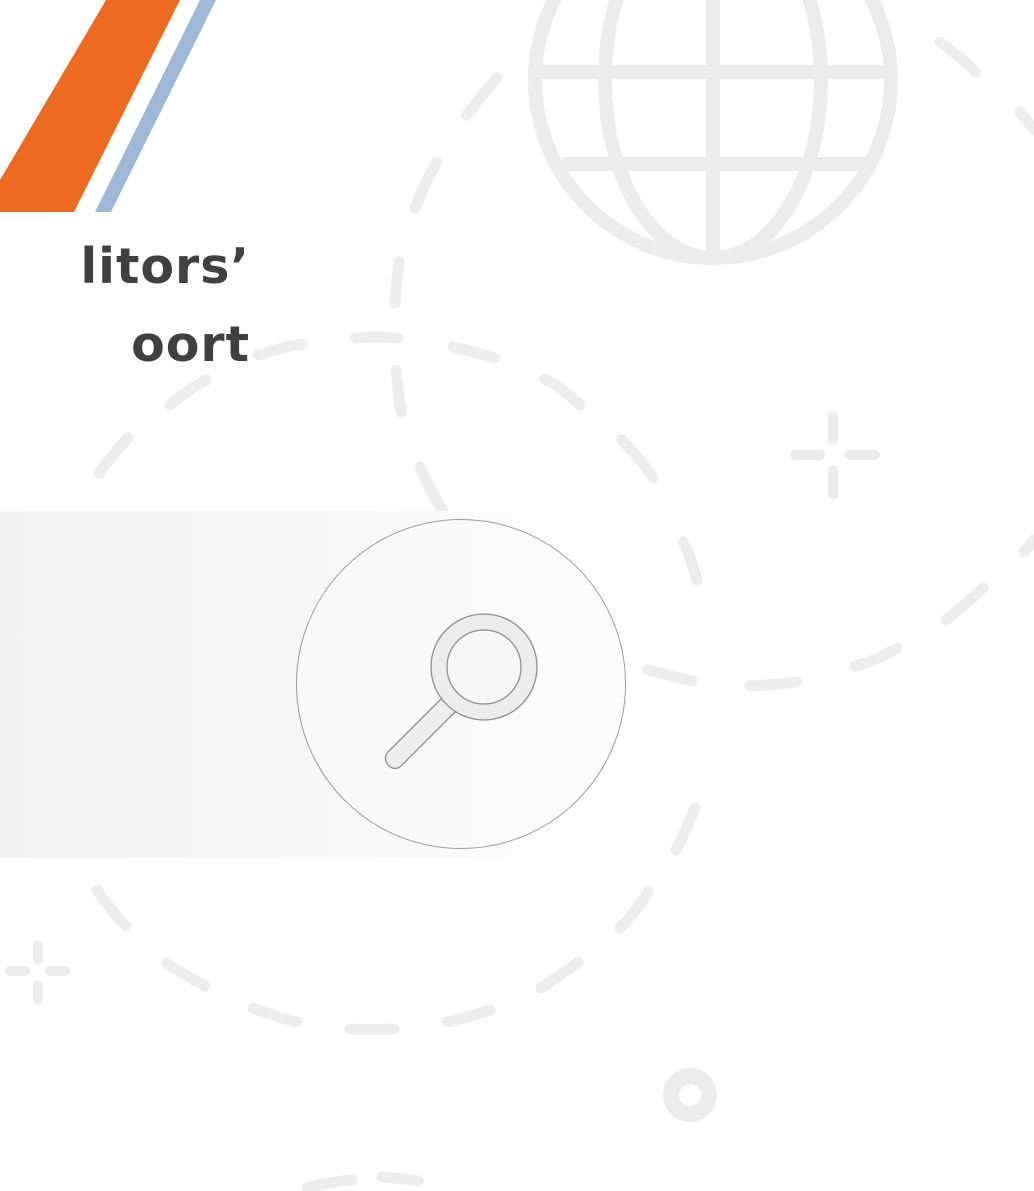 This screenshot has width=1034, height=1191. I want to click on ring-decoration, so click(690, 1095).